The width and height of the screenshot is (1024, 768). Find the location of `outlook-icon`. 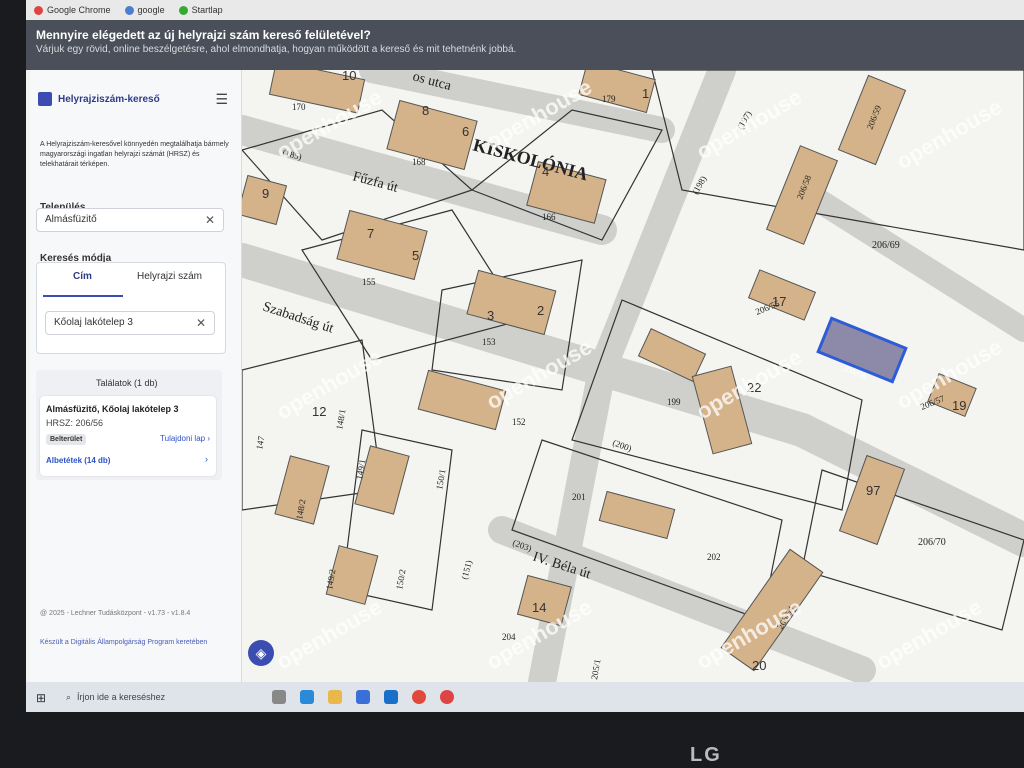

outlook-icon is located at coordinates (391, 697).